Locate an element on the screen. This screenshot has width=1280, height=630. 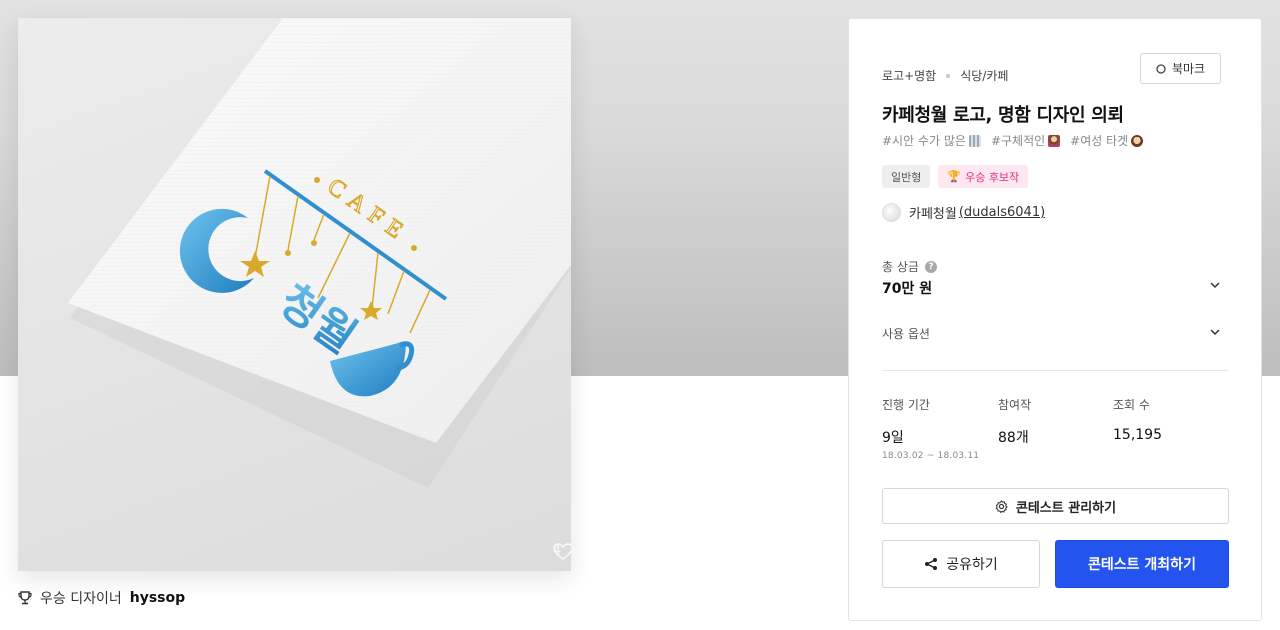
bookmark-label: 북마크 is located at coordinates (1188, 69).